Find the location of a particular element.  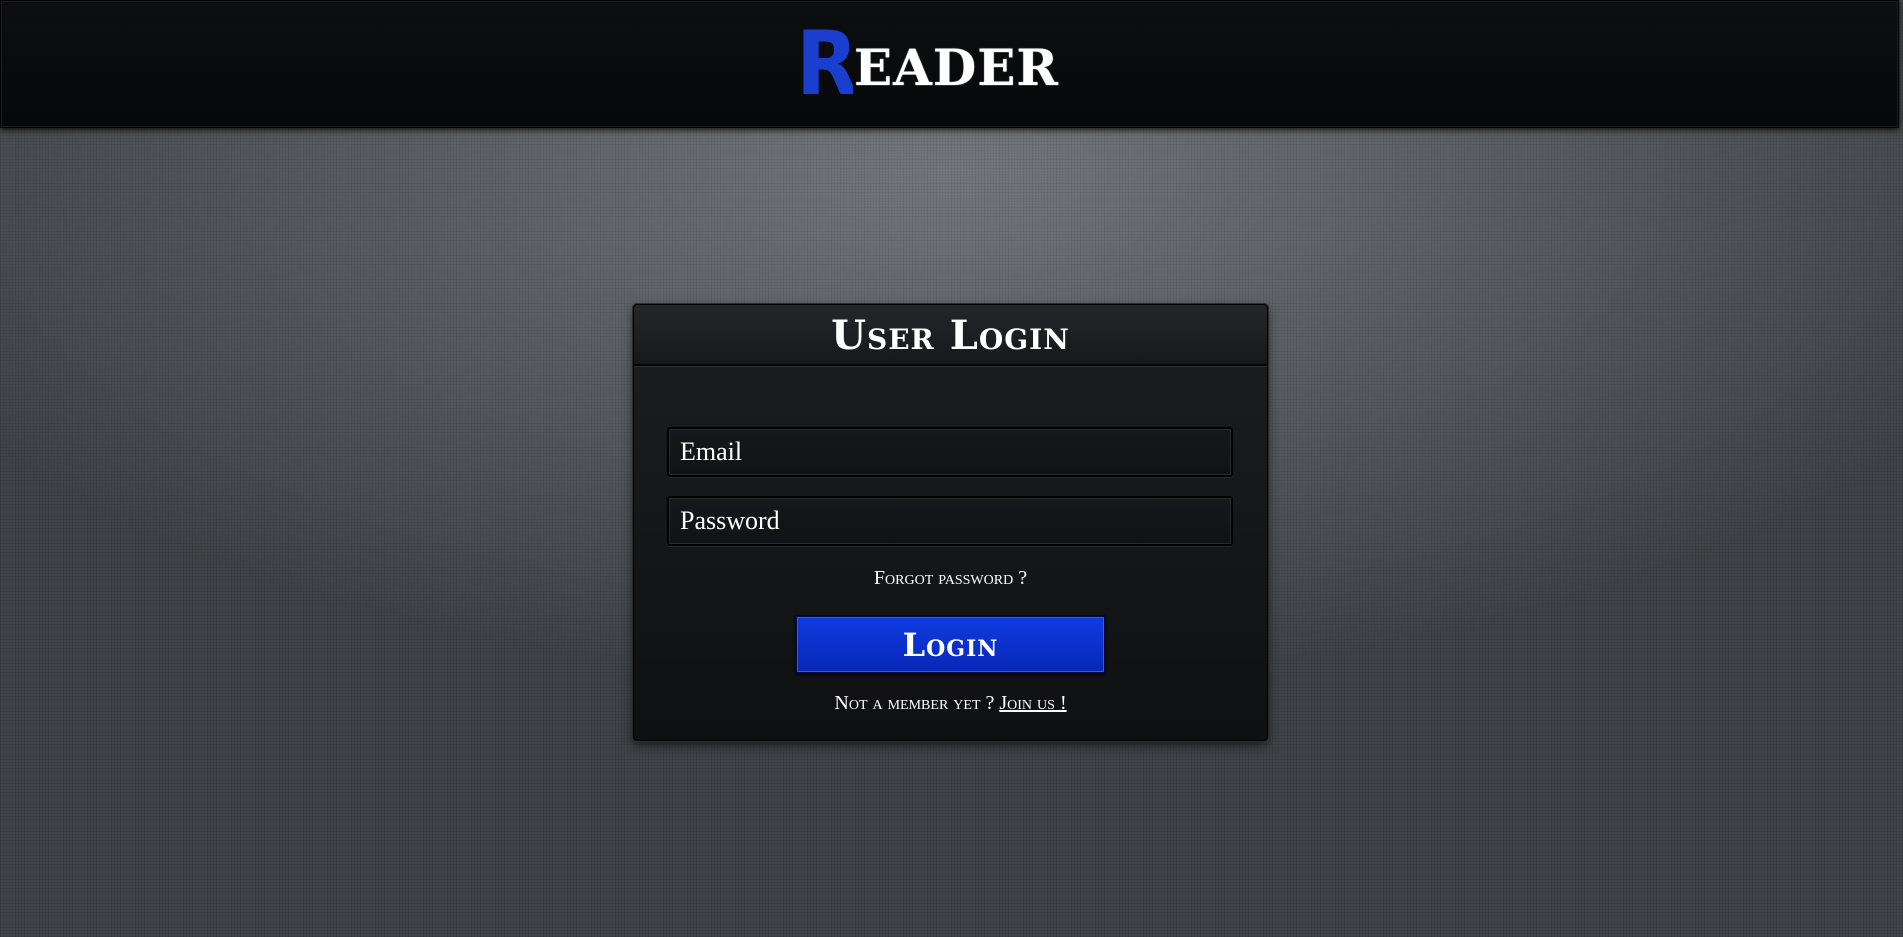

login-title: User Login is located at coordinates (950, 335).